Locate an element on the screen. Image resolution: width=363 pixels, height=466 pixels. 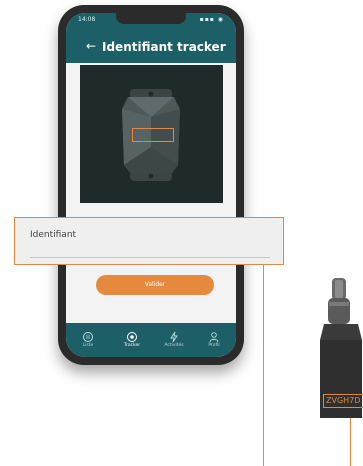
status-time: 14:08 is located at coordinates (87, 19).